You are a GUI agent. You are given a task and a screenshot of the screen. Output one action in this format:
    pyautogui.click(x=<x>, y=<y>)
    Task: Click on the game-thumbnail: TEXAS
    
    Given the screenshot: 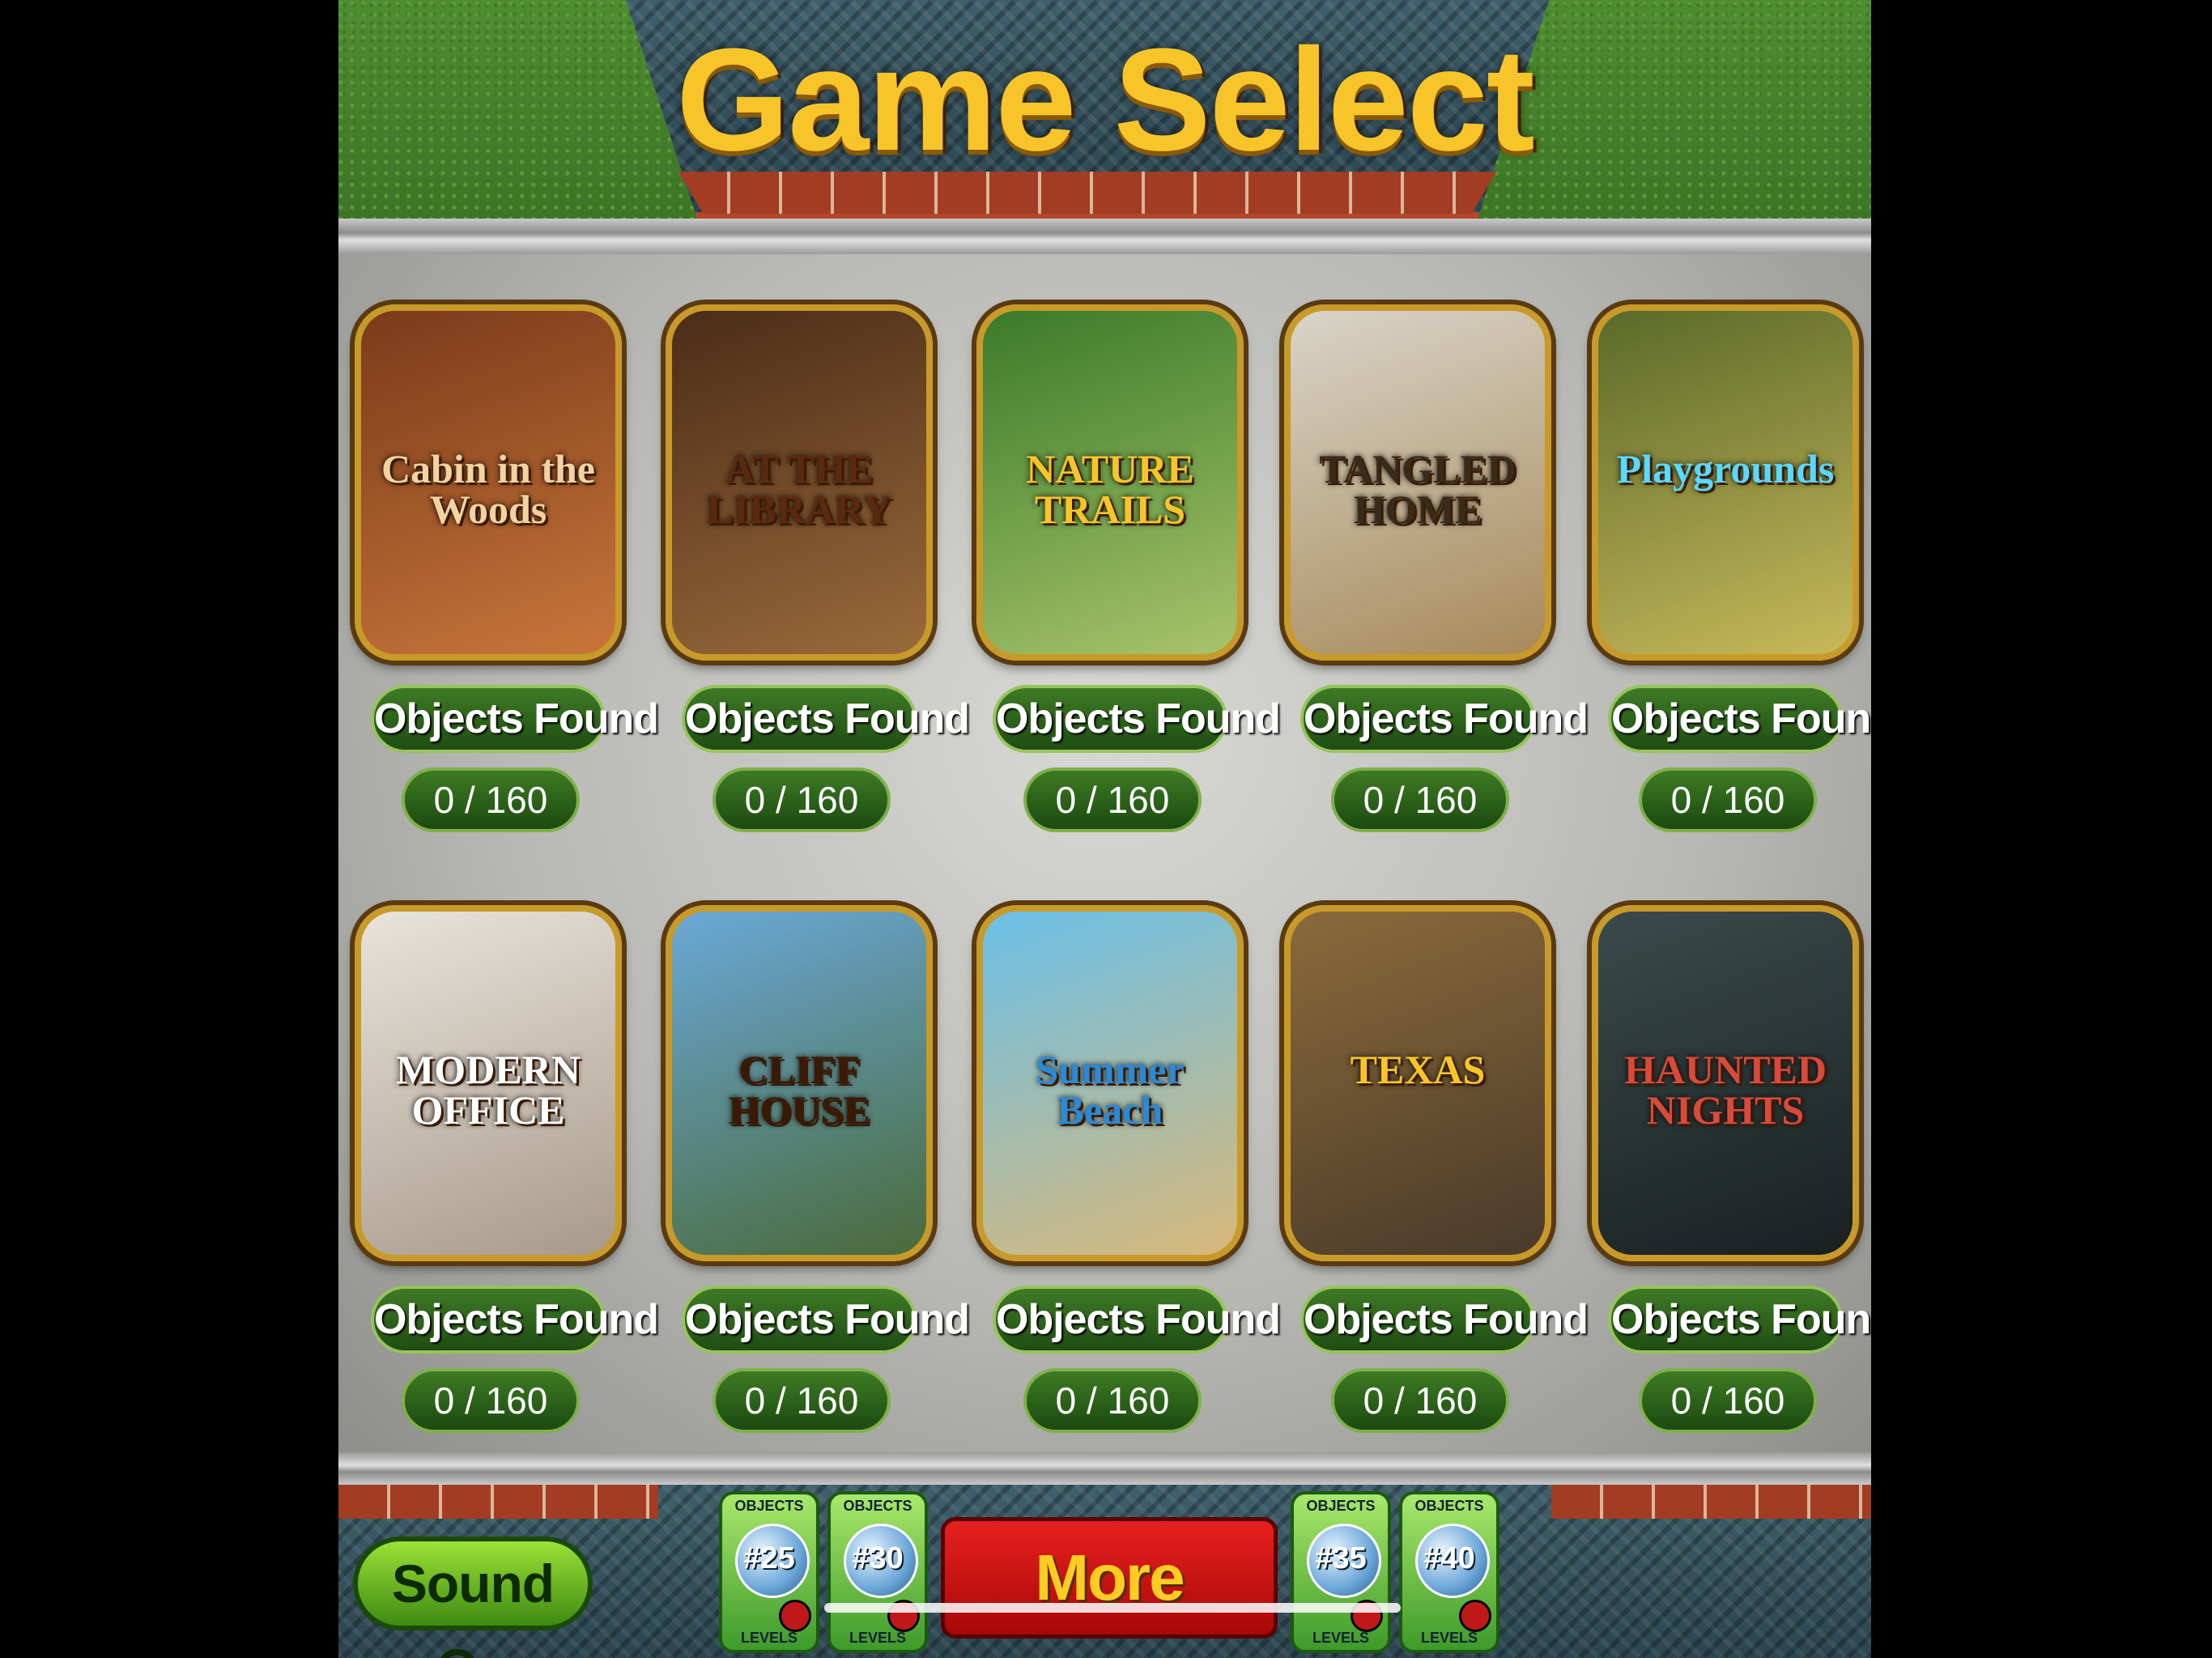 What is the action you would take?
    pyautogui.click(x=1418, y=1083)
    